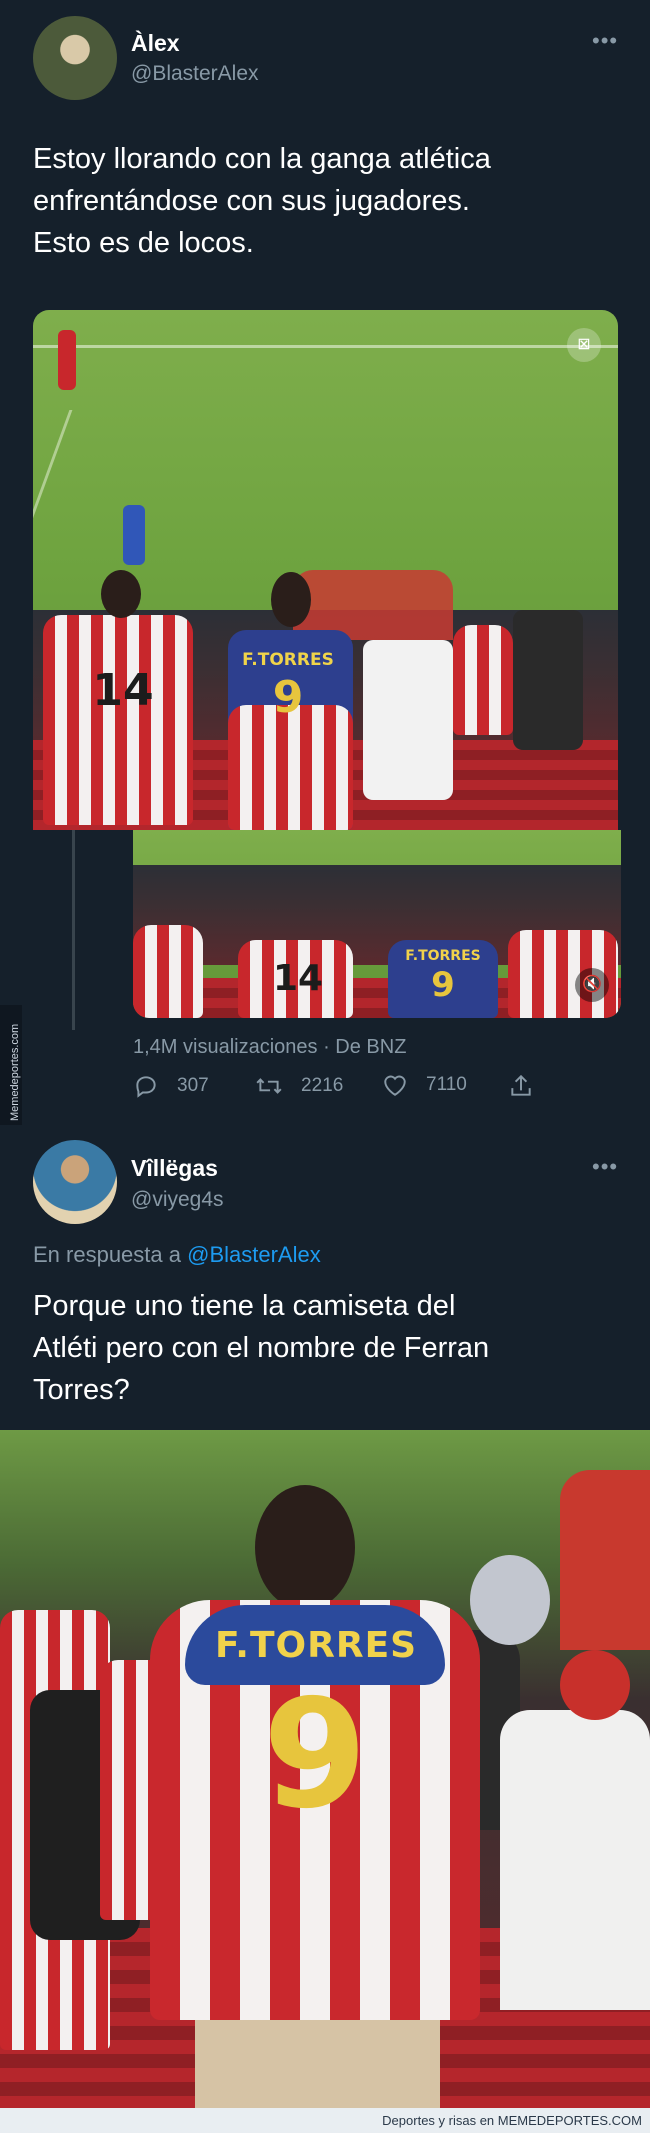  Describe the element at coordinates (325, 2120) in the screenshot. I see `footer-watermark: Deportes y risas en MEMEDEPORTES.COM` at that location.